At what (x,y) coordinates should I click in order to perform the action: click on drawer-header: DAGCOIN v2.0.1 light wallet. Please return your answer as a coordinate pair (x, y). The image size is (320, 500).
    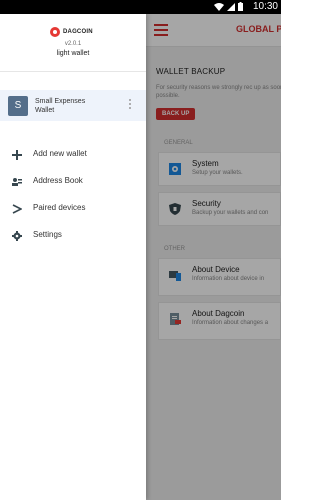
    Looking at the image, I should click on (73, 43).